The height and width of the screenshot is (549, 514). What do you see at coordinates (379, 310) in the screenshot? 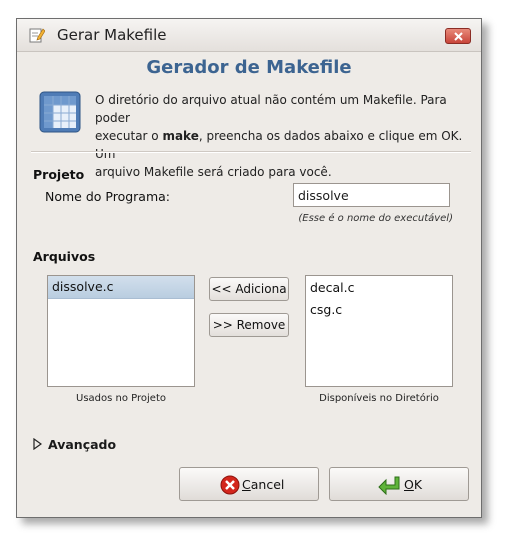
I see `list-item: csg.c` at bounding box center [379, 310].